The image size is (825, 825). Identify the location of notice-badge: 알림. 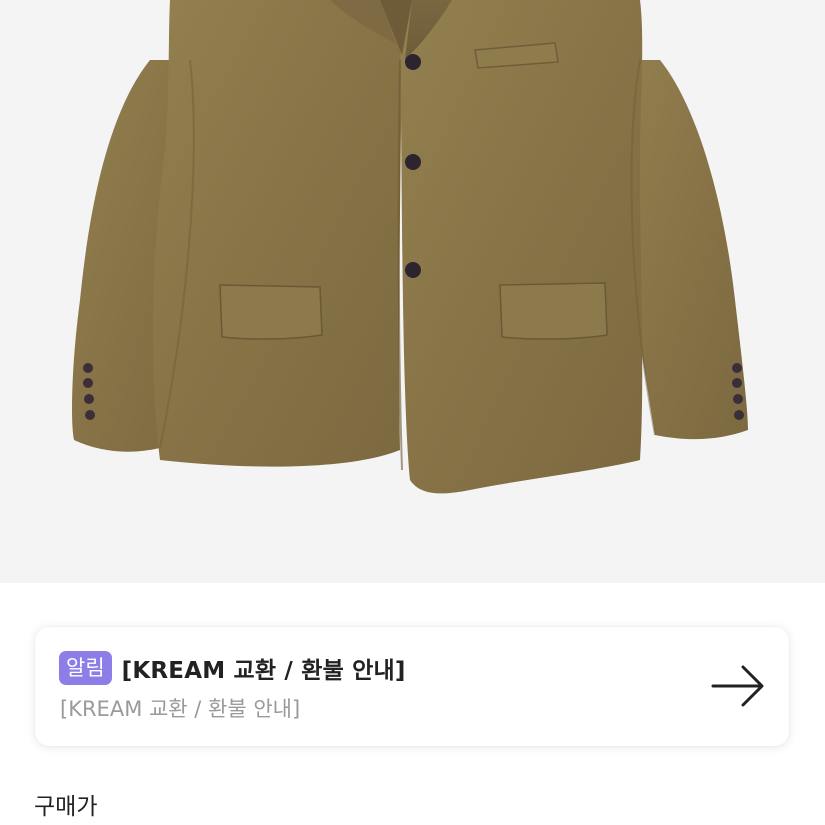
(85, 668).